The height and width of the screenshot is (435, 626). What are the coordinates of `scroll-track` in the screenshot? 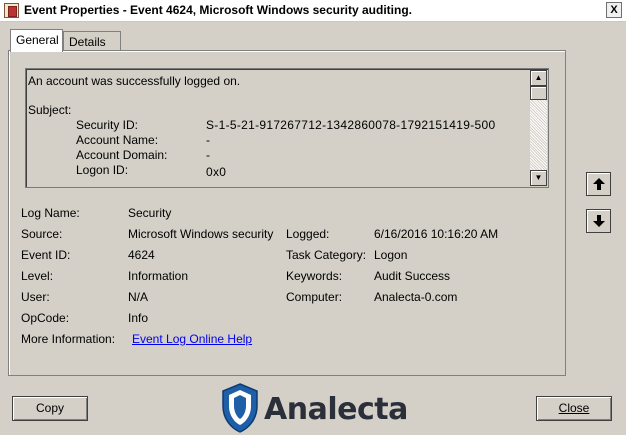 It's located at (538, 135).